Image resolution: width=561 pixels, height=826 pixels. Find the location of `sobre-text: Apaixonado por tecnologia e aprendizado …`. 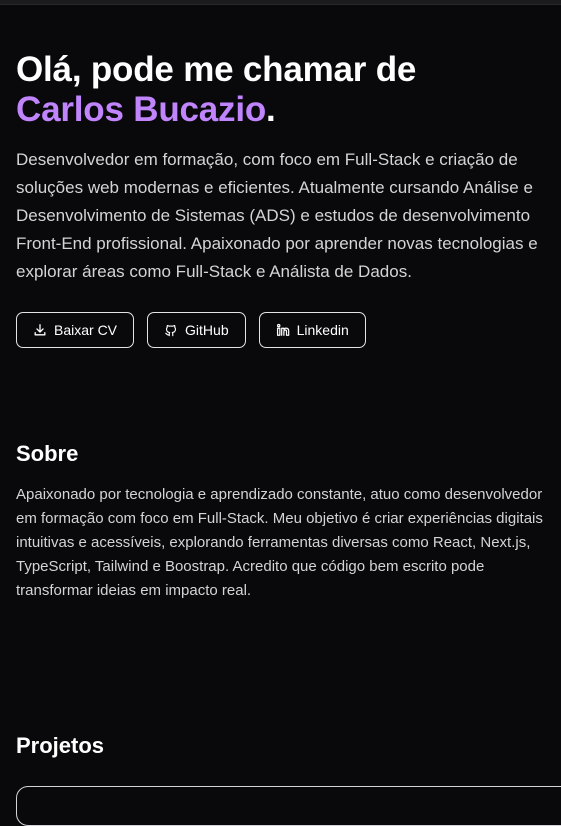

sobre-text: Apaixonado por tecnologia e aprendizado … is located at coordinates (279, 542).